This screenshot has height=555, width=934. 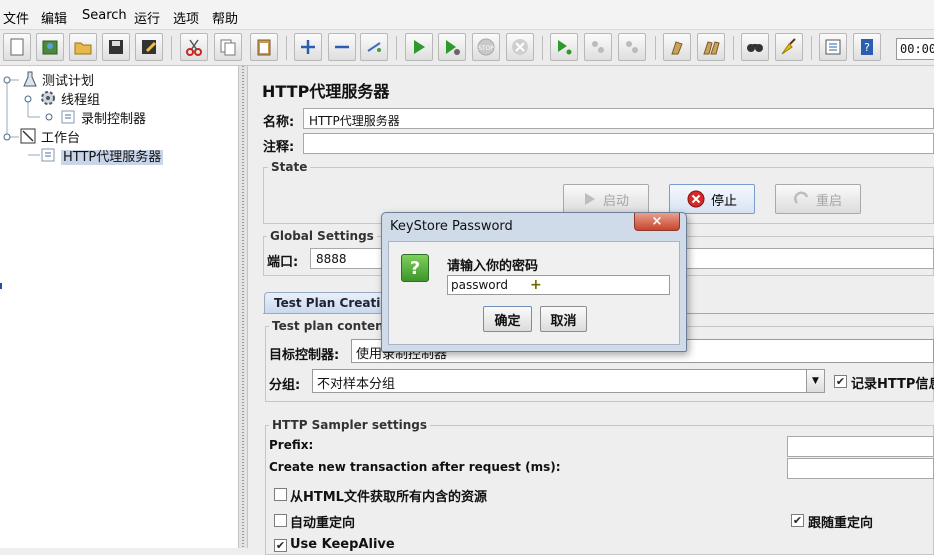 What do you see at coordinates (915, 49) in the screenshot?
I see `elapsed-timer: 00:00` at bounding box center [915, 49].